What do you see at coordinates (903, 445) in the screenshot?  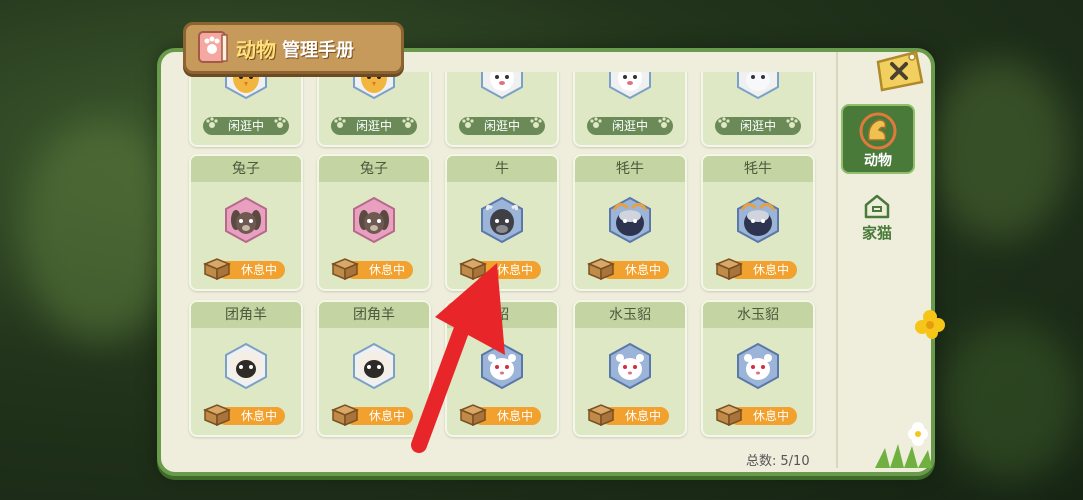 I see `grass-flower-icon` at bounding box center [903, 445].